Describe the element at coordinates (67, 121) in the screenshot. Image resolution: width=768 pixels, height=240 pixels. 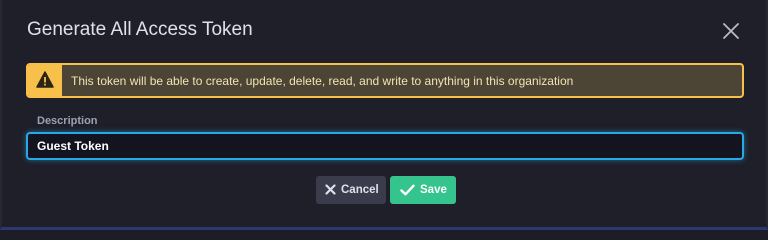
I see `description-label: Description` at that location.